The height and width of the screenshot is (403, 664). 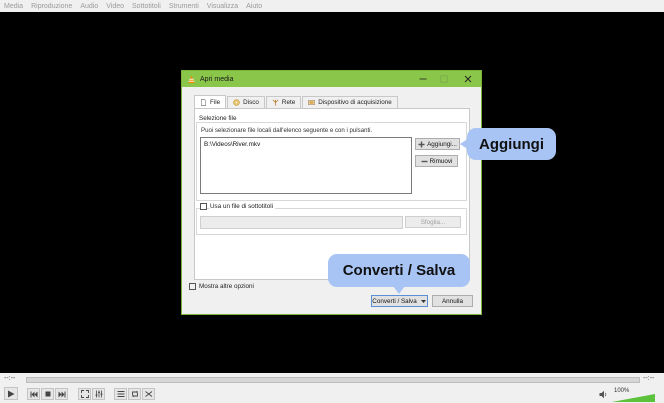 What do you see at coordinates (203, 206) in the screenshot?
I see `subtitles-checkbox` at bounding box center [203, 206].